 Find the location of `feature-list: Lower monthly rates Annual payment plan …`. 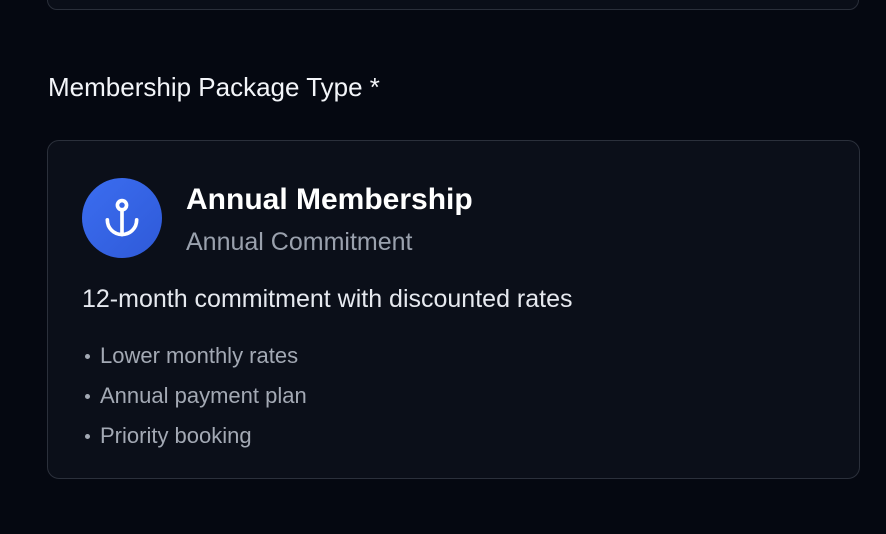

feature-list: Lower monthly rates Annual payment plan … is located at coordinates (194, 396).